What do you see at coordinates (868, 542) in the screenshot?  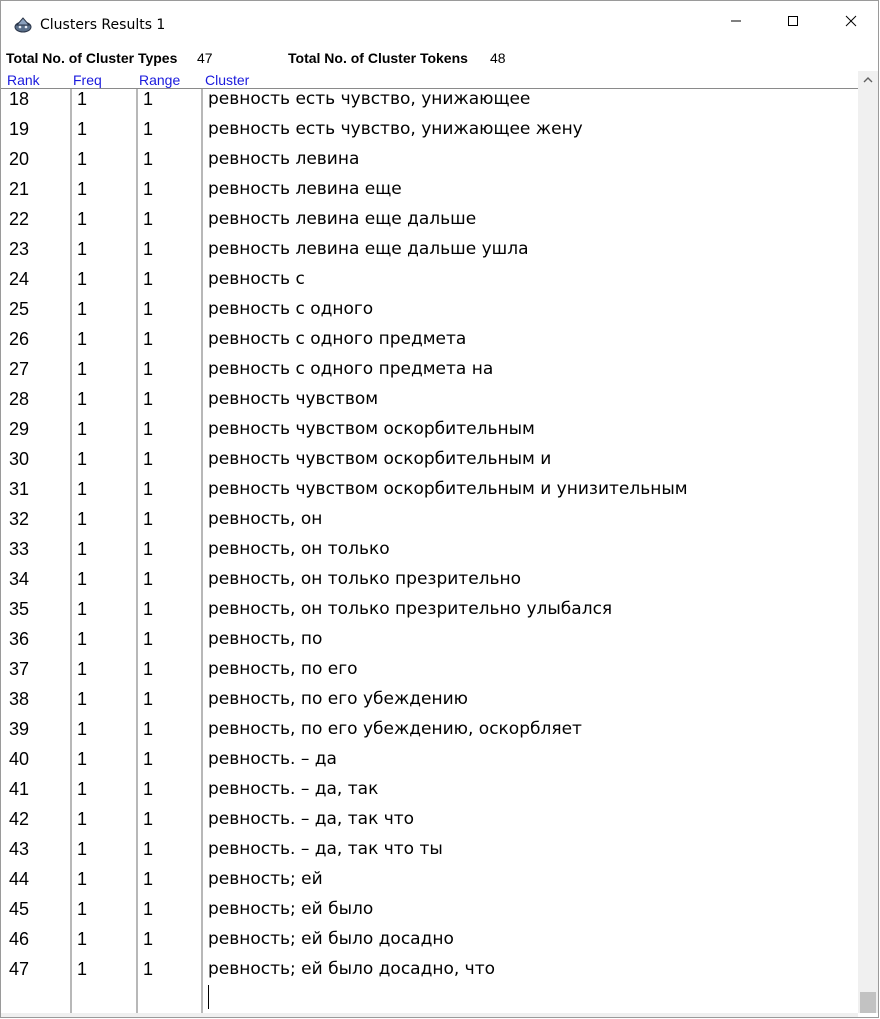 I see `vertical-scrollbar` at bounding box center [868, 542].